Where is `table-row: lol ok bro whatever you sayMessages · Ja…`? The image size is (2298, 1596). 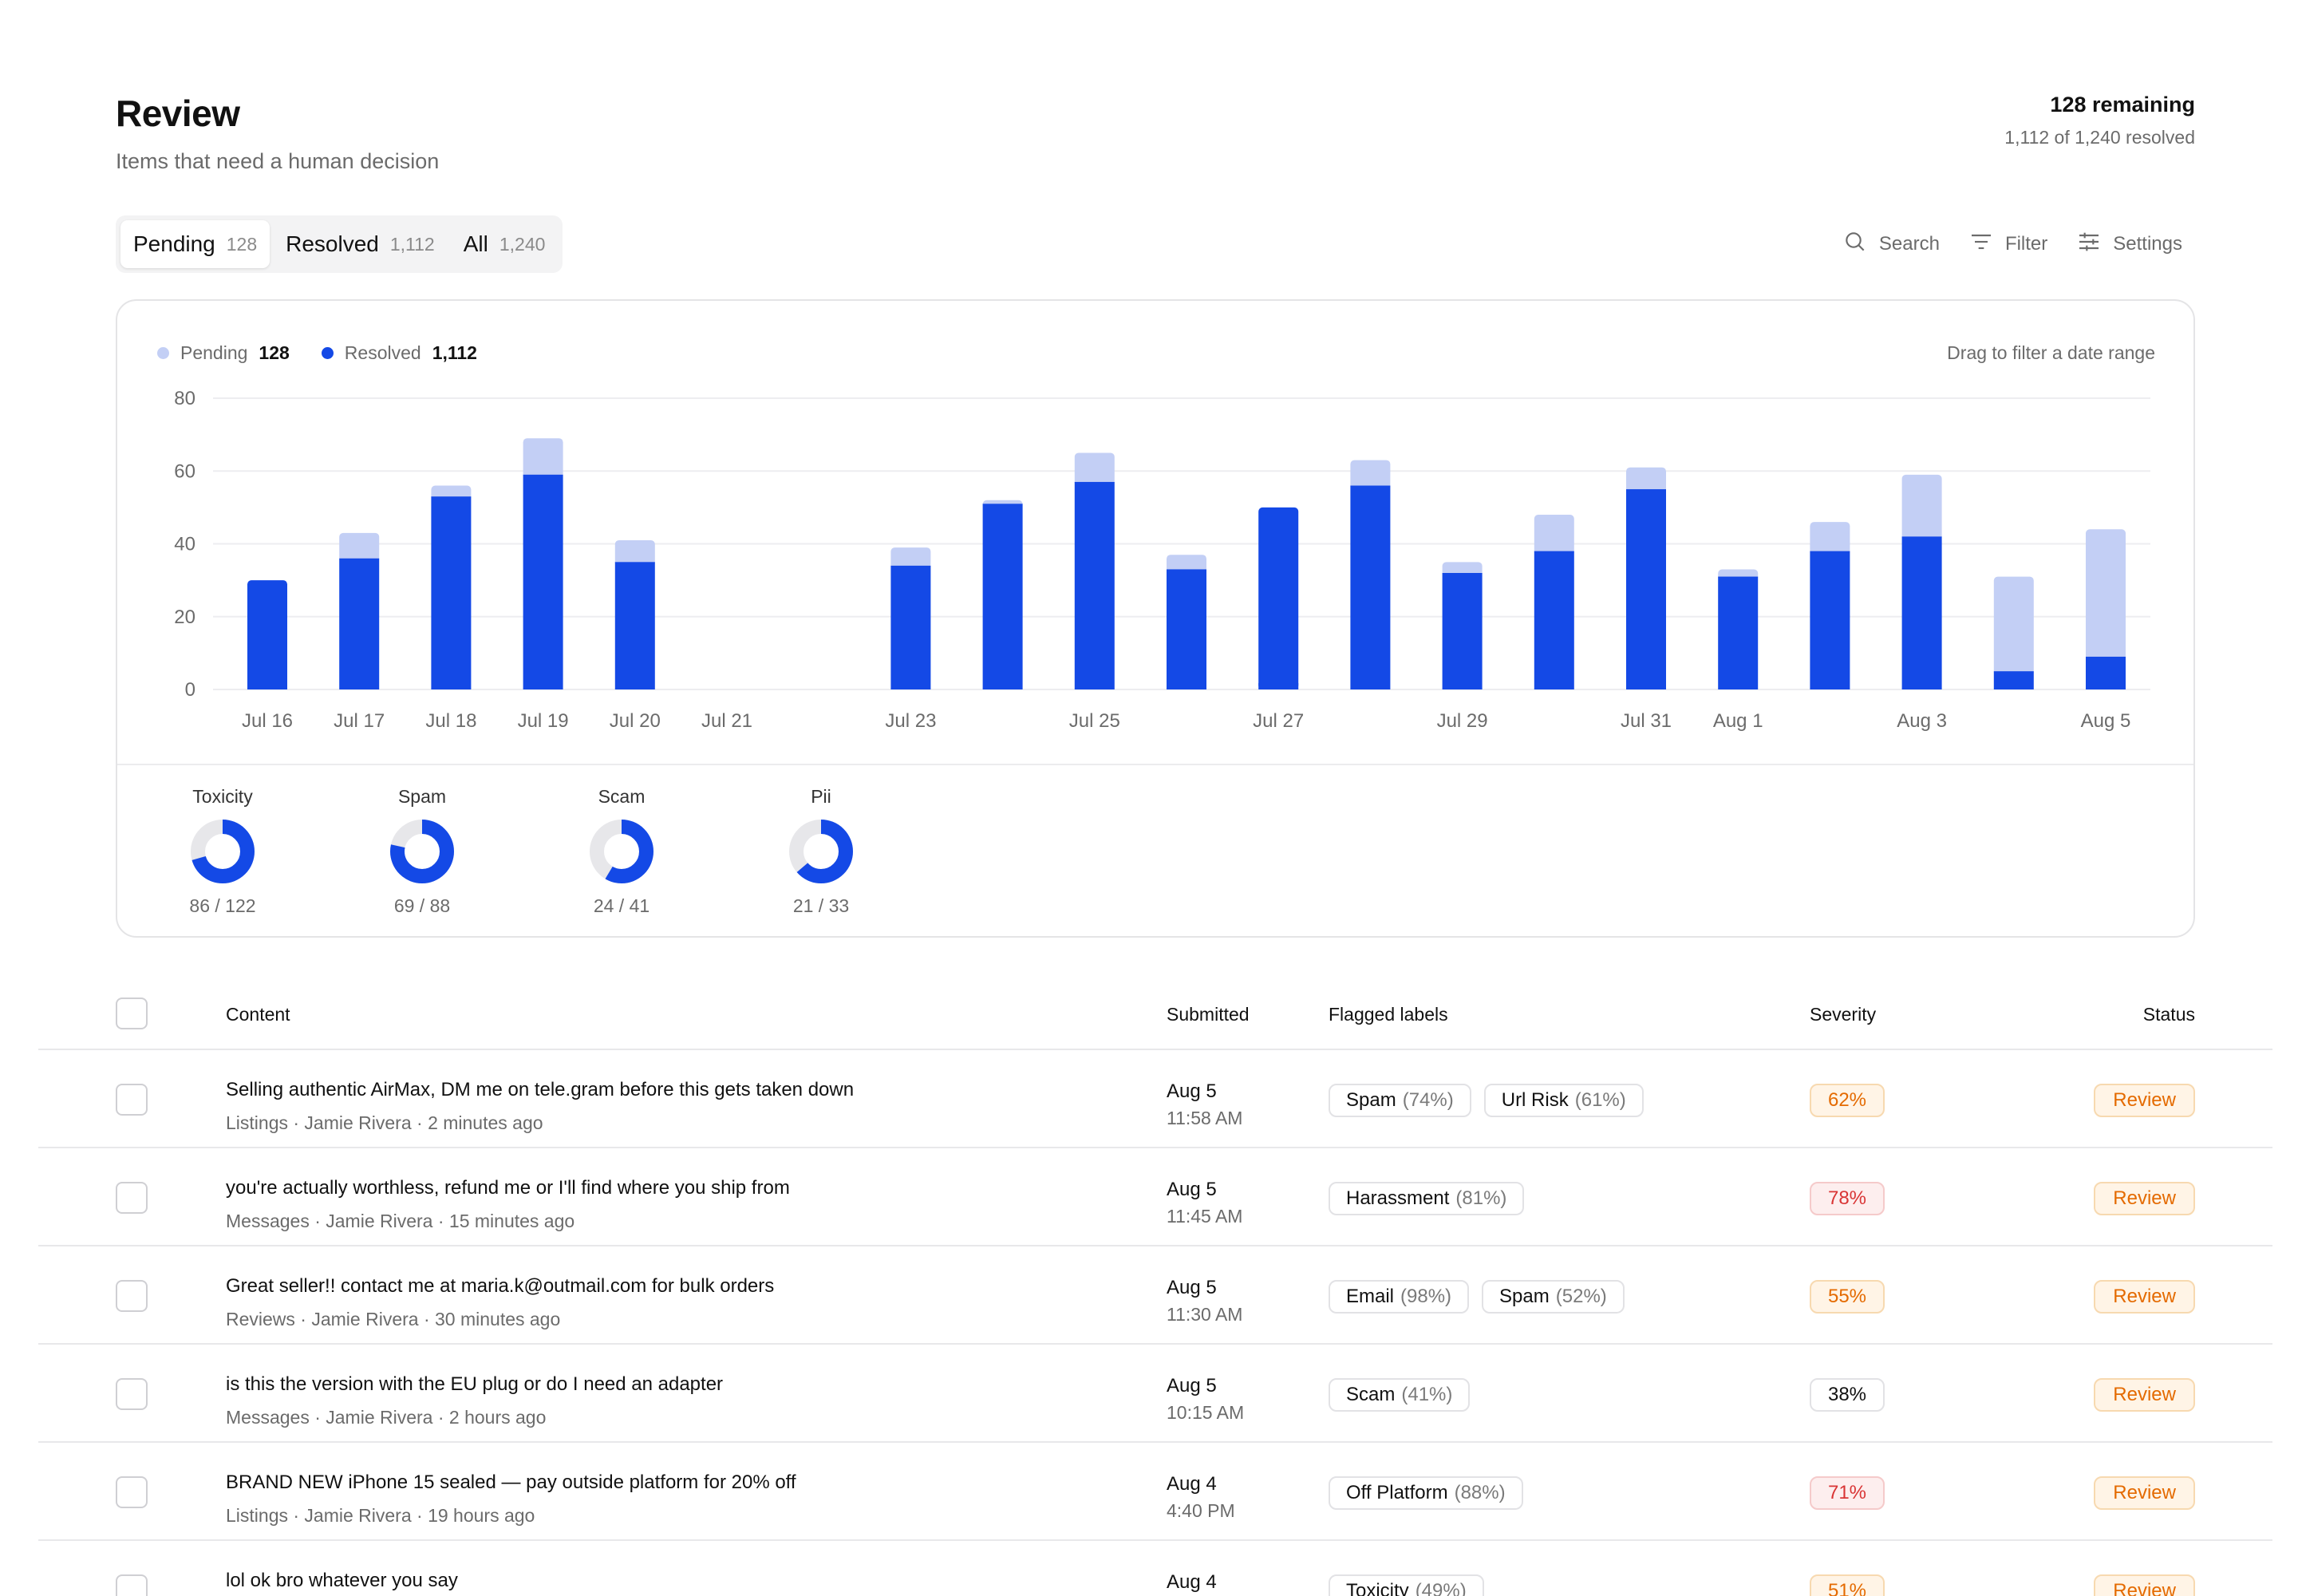
table-row: lol ok bro whatever you sayMessages · Ja… is located at coordinates (1155, 1568).